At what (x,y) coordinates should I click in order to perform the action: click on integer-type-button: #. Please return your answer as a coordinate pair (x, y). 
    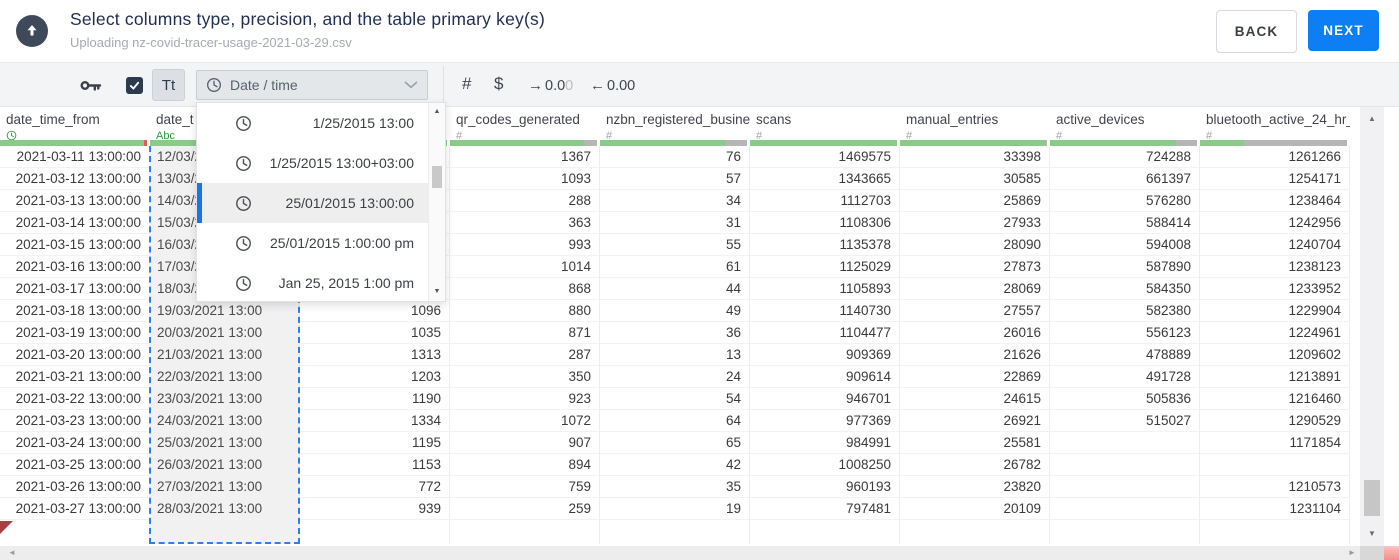
    Looking at the image, I should click on (466, 84).